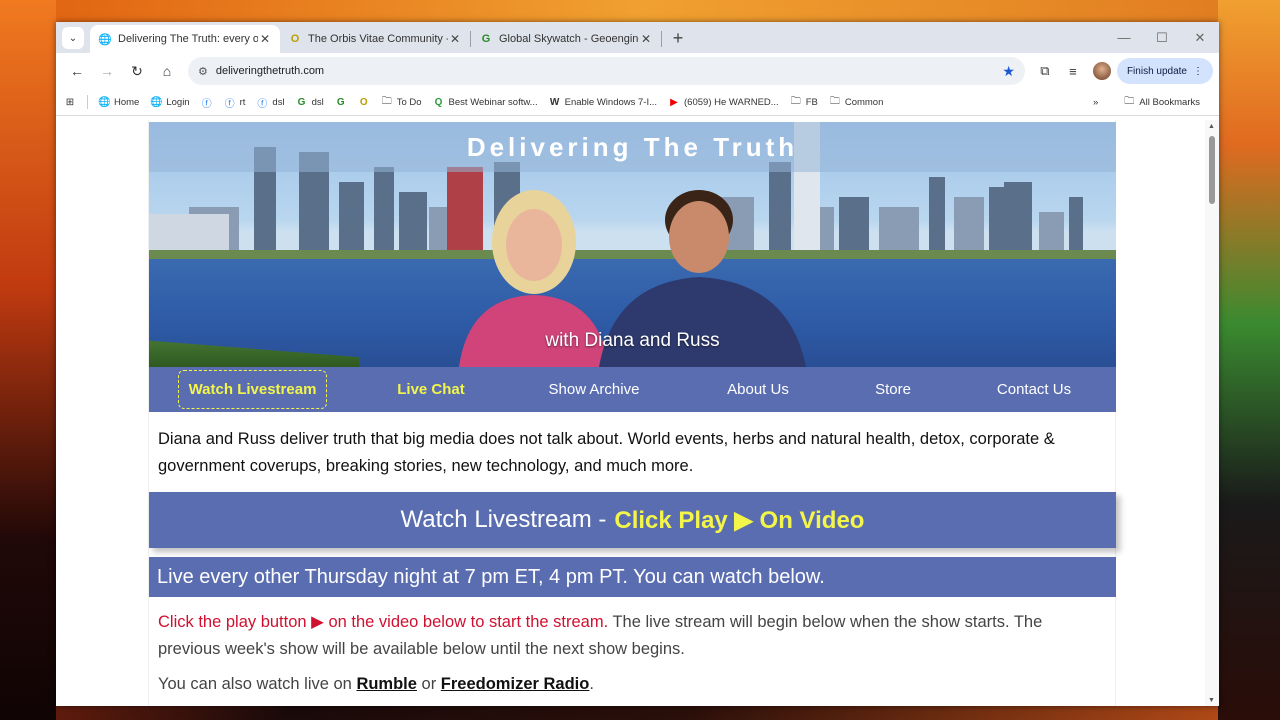 Image resolution: width=1280 pixels, height=720 pixels. Describe the element at coordinates (554, 102) in the screenshot. I see `w-icon: W` at that location.